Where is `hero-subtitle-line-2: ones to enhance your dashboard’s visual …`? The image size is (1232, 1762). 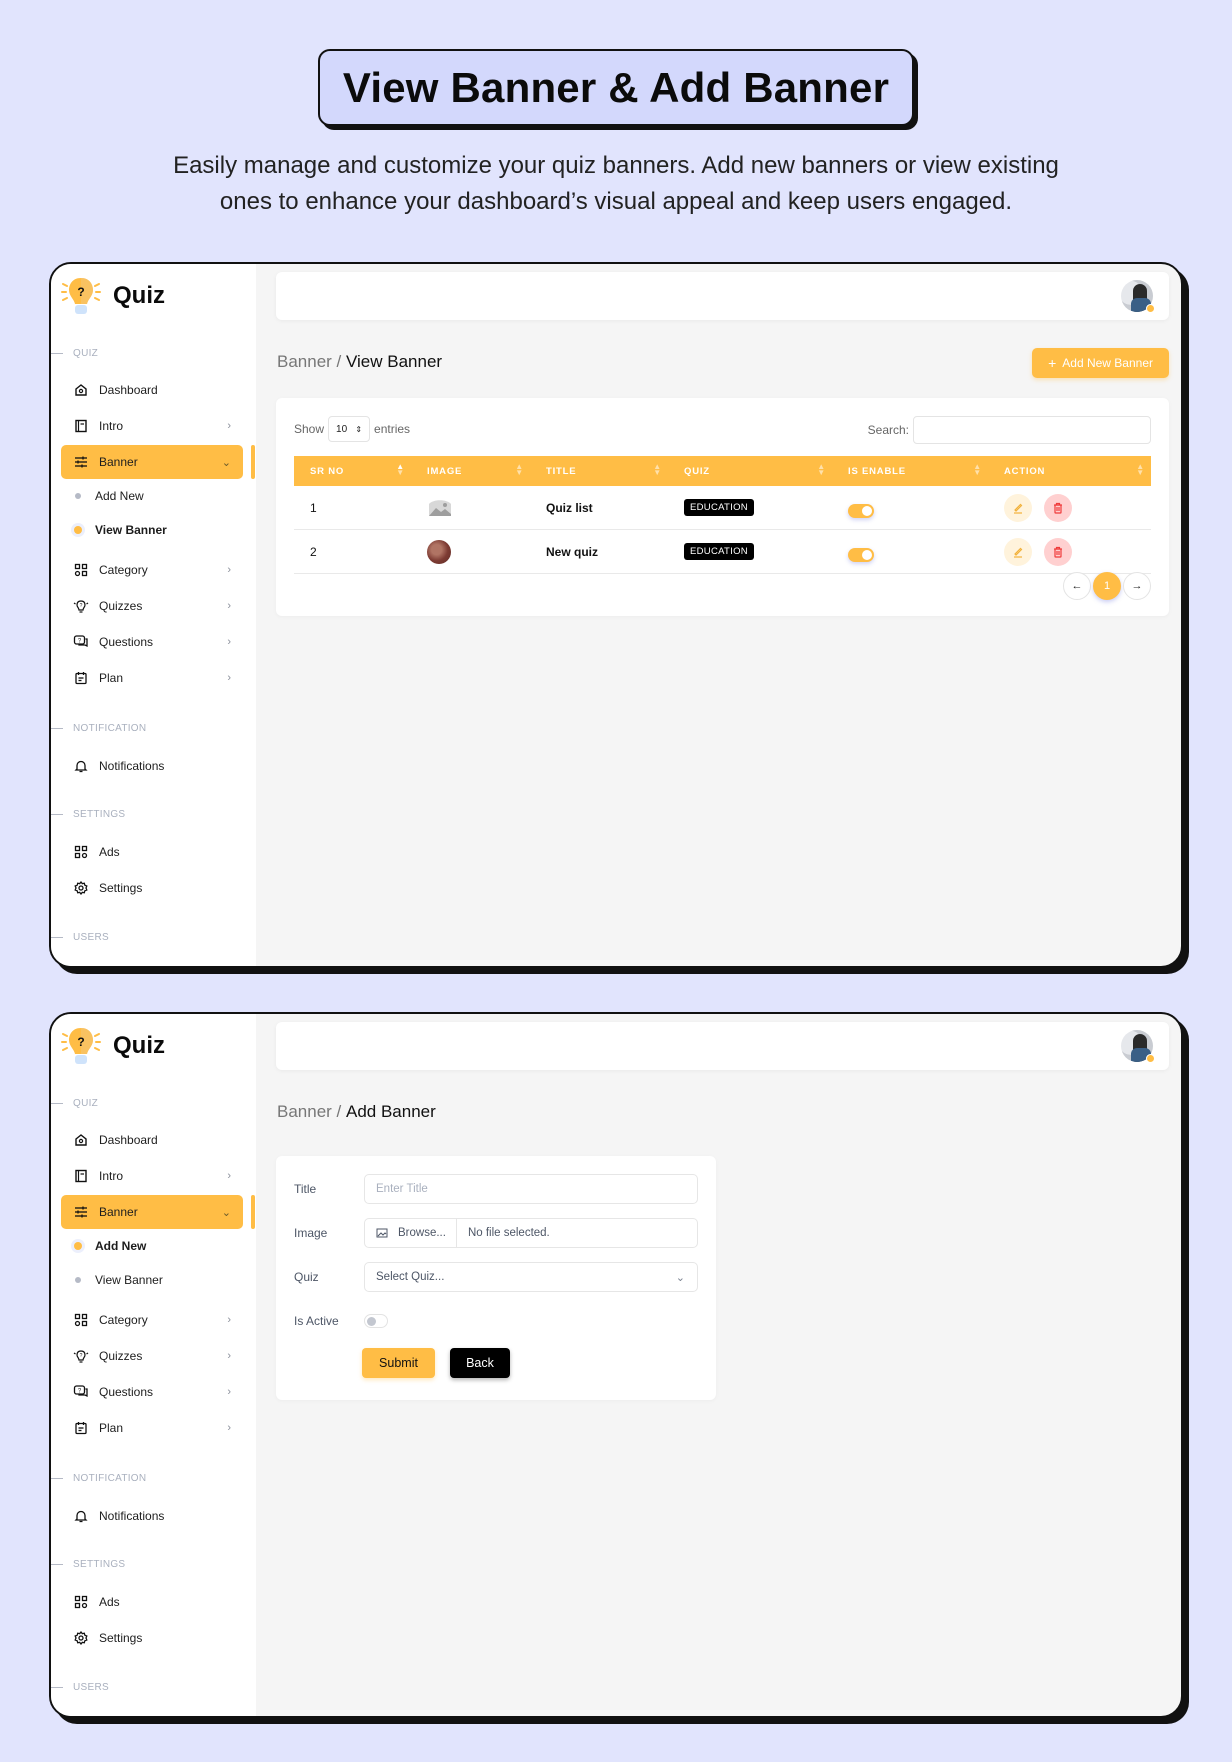
hero-subtitle-line-2: ones to enhance your dashboard’s visual … is located at coordinates (616, 201).